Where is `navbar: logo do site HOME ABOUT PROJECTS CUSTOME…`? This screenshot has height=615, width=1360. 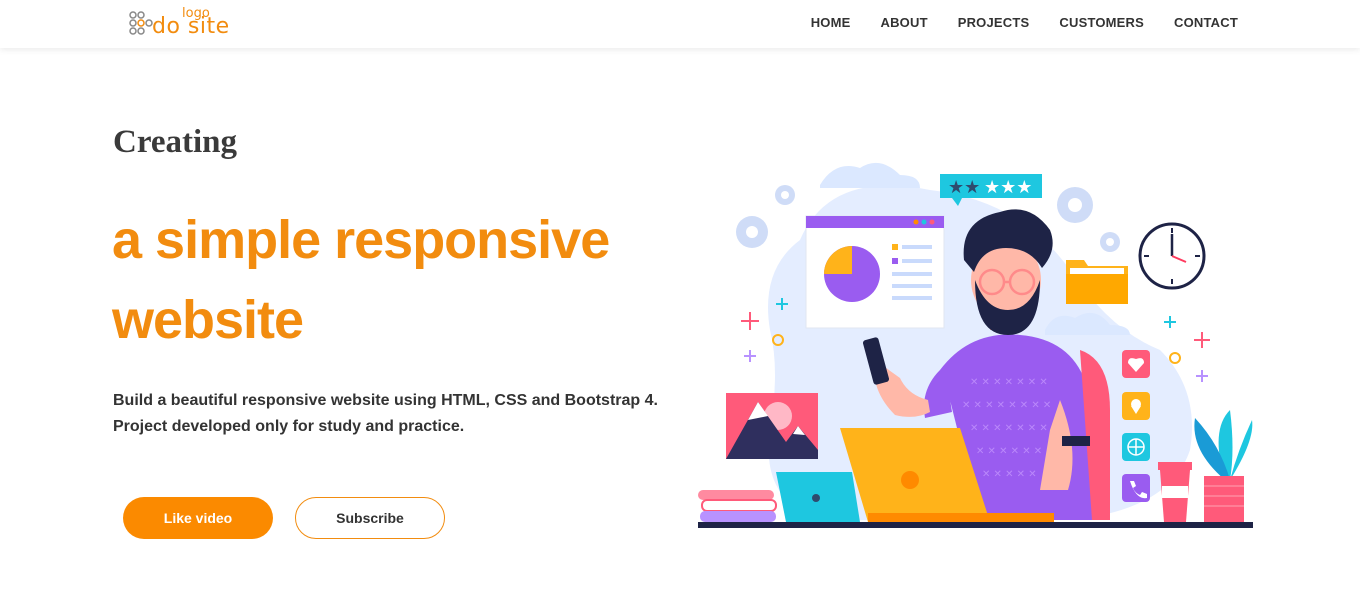
navbar: logo do site HOME ABOUT PROJECTS CUSTOME… is located at coordinates (680, 24).